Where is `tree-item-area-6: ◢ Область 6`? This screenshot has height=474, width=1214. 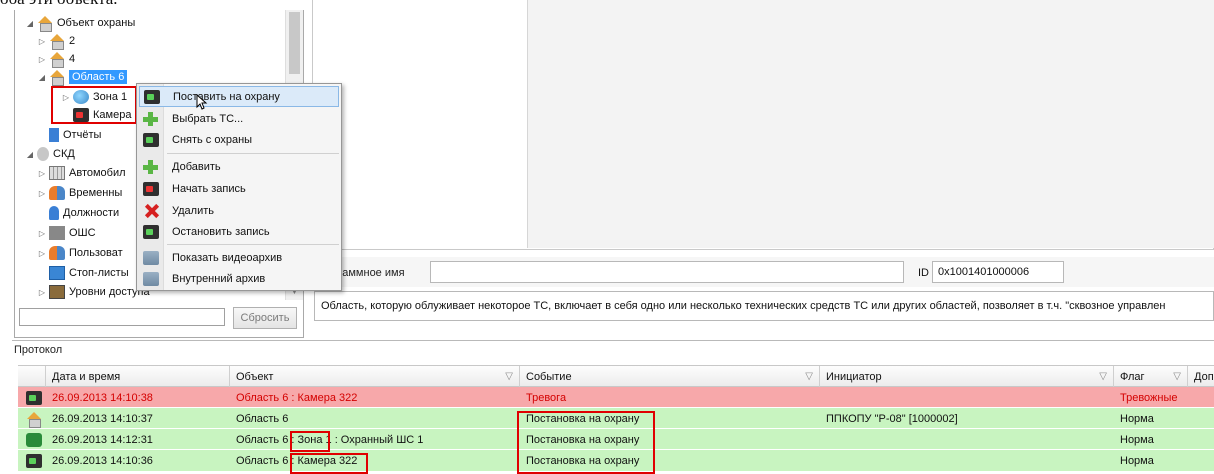 tree-item-area-6: ◢ Область 6 is located at coordinates (82, 77).